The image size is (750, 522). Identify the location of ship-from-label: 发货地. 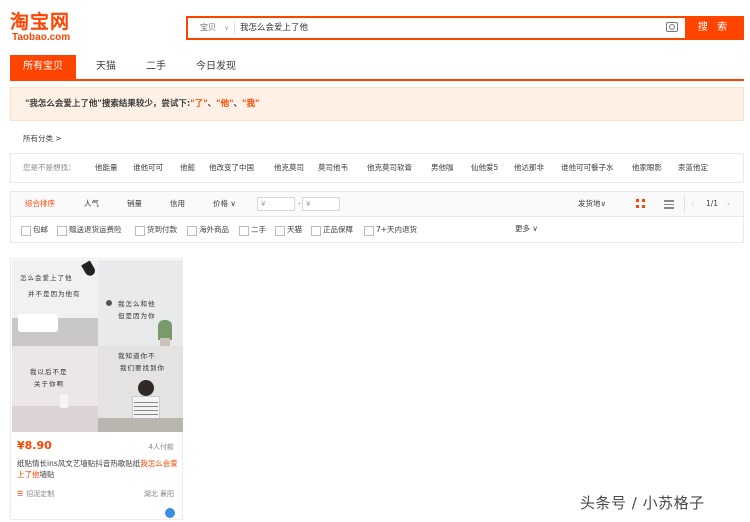
(589, 203).